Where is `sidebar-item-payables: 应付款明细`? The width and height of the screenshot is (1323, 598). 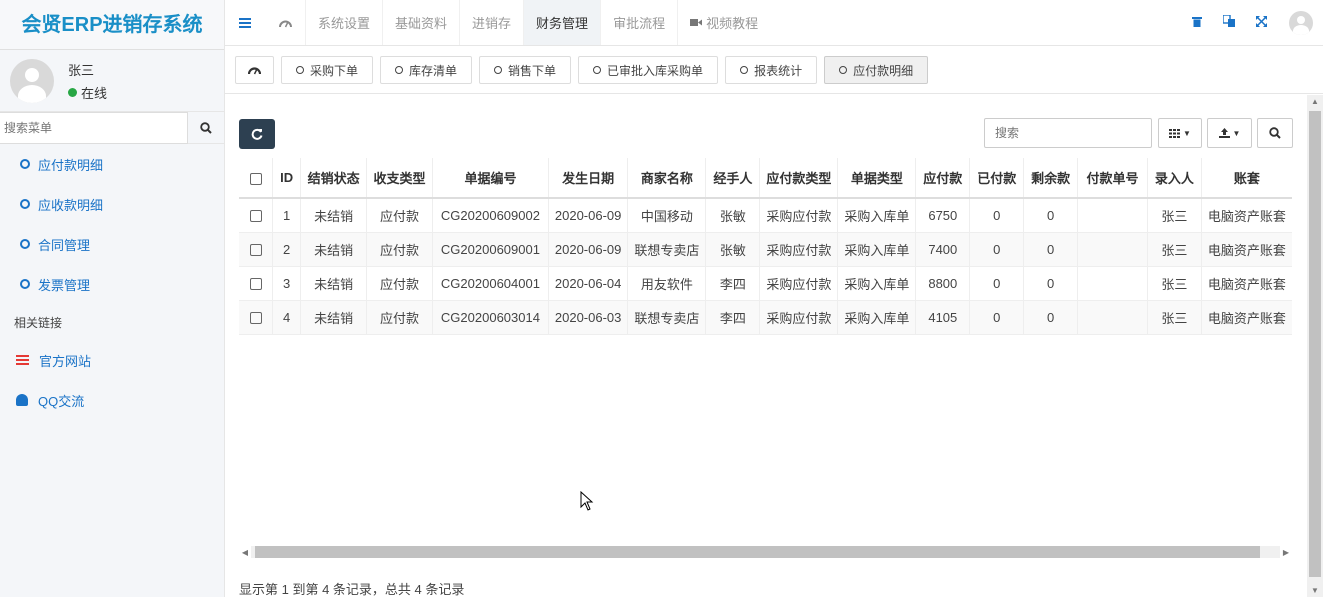 sidebar-item-payables: 应付款明细 is located at coordinates (112, 164).